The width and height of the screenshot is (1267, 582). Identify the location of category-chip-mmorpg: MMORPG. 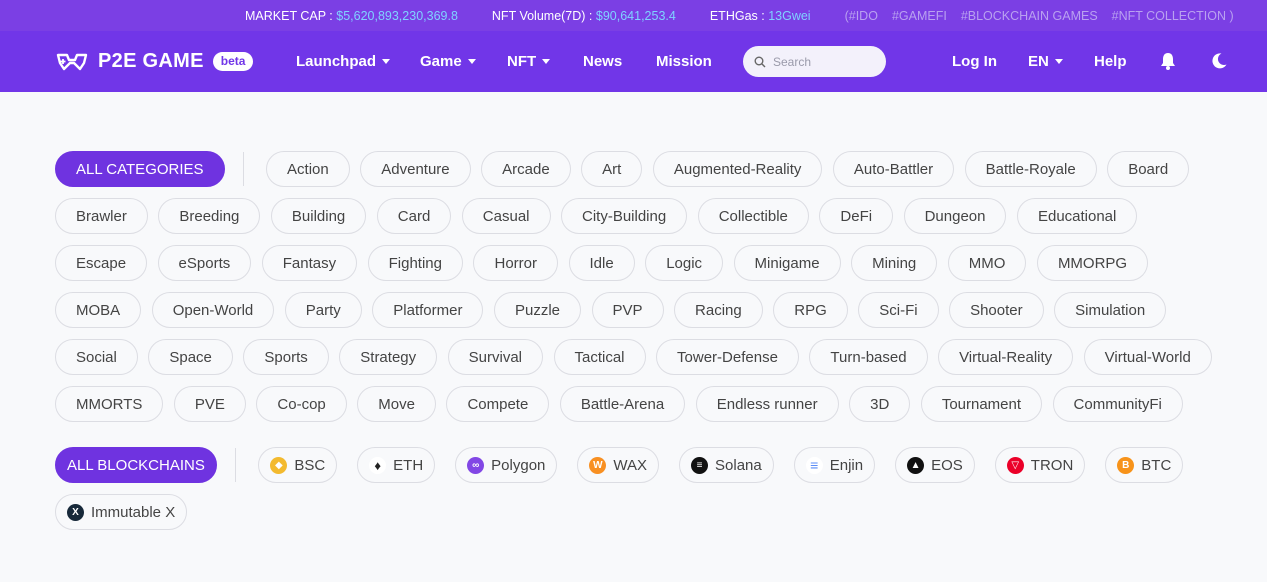
(1092, 263).